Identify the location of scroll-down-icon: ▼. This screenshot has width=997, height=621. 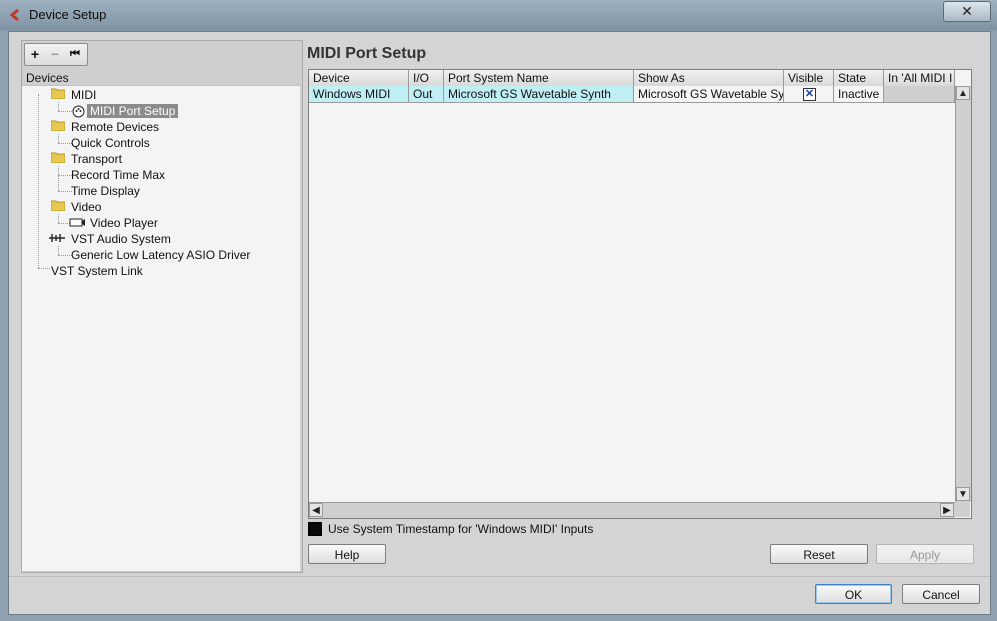
(963, 494).